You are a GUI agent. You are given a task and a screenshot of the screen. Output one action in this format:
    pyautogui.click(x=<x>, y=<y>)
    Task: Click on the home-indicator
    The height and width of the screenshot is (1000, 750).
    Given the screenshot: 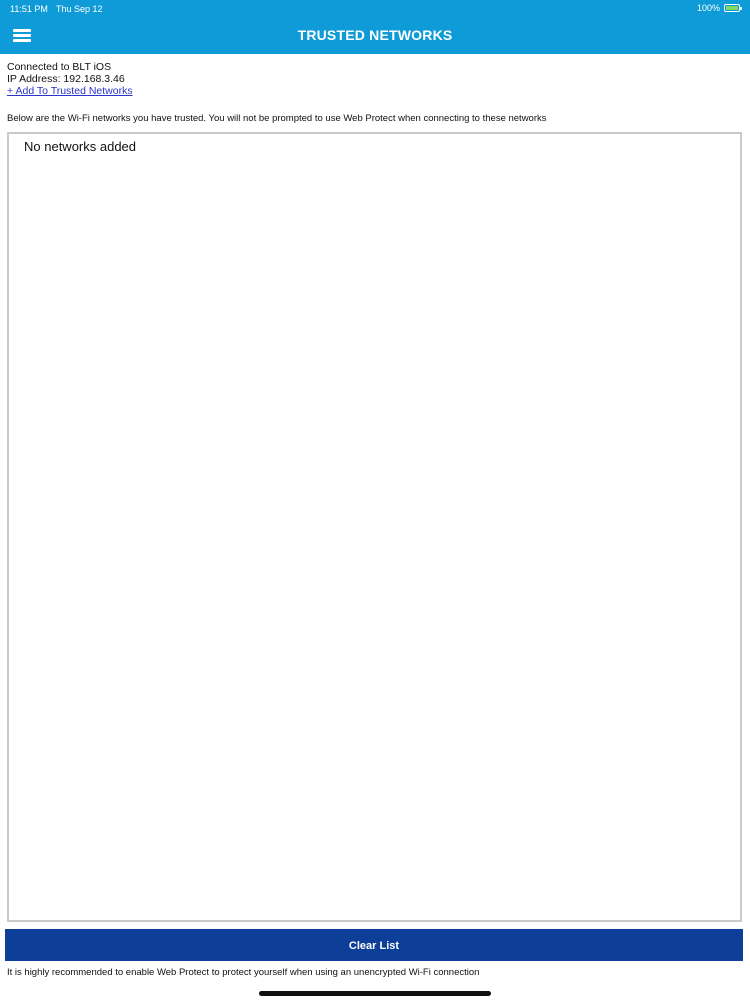 What is the action you would take?
    pyautogui.click(x=375, y=993)
    